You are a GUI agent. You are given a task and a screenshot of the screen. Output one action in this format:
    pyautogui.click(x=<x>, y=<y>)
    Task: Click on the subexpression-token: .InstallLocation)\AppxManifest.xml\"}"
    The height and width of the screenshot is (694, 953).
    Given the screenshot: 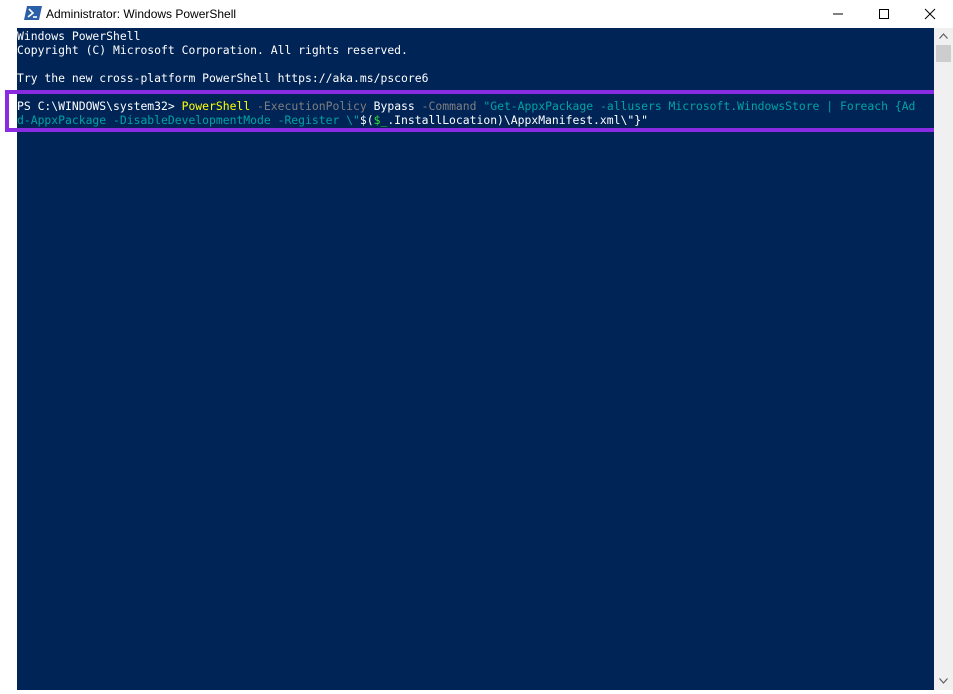 What is the action you would take?
    pyautogui.click(x=517, y=120)
    